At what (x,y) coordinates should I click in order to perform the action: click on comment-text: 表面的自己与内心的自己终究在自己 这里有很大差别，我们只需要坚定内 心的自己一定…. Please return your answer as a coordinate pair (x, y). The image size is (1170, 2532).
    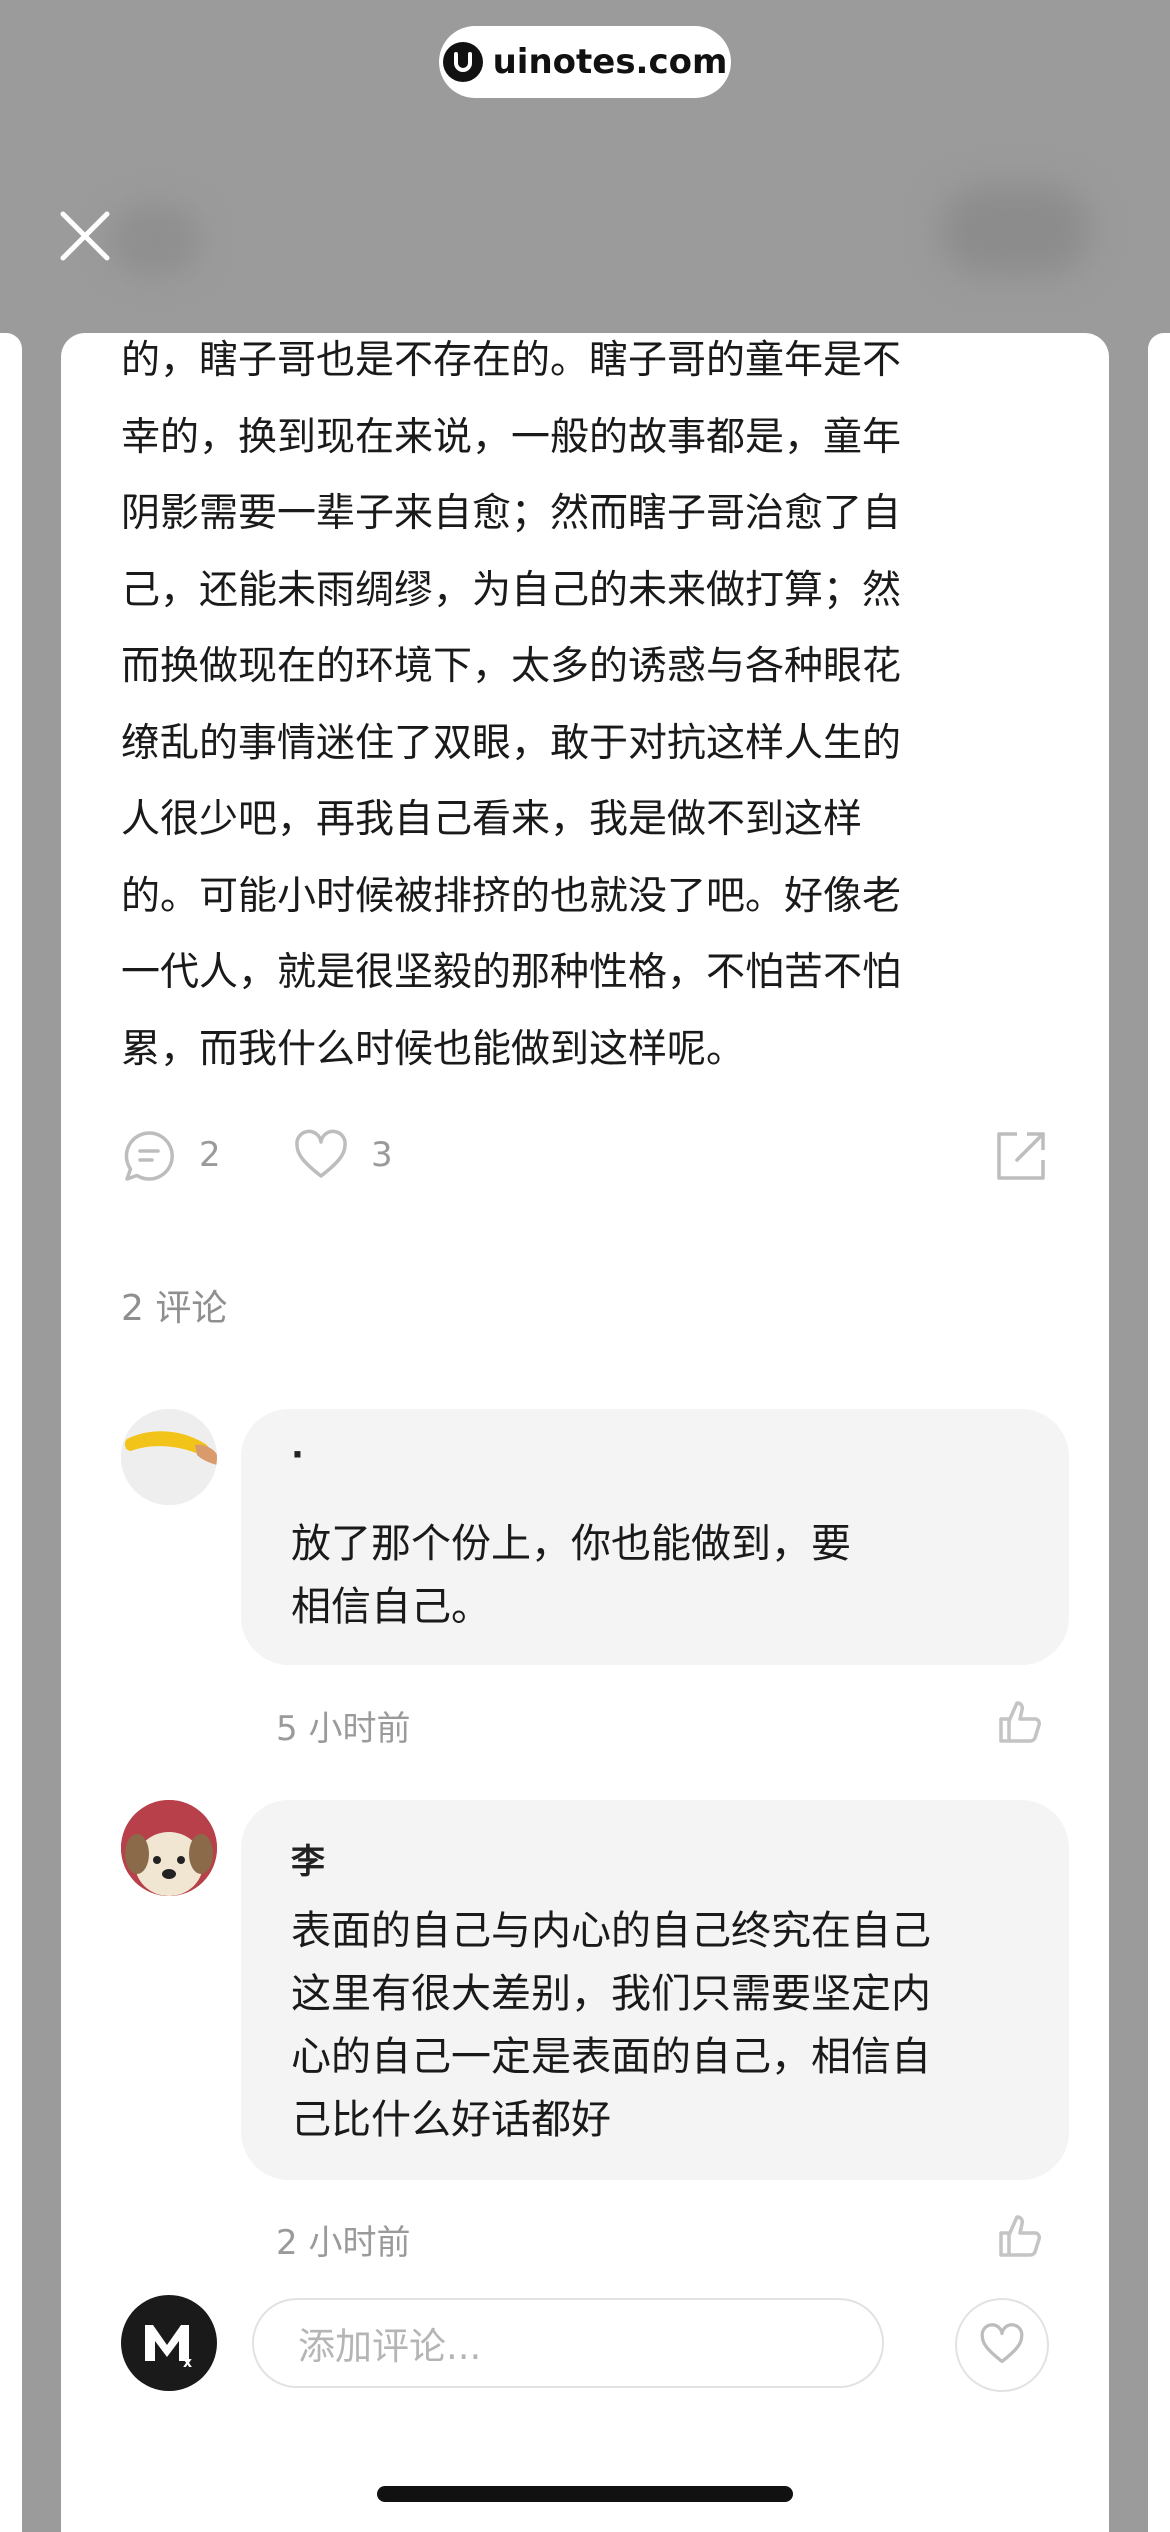
    Looking at the image, I should click on (611, 2025).